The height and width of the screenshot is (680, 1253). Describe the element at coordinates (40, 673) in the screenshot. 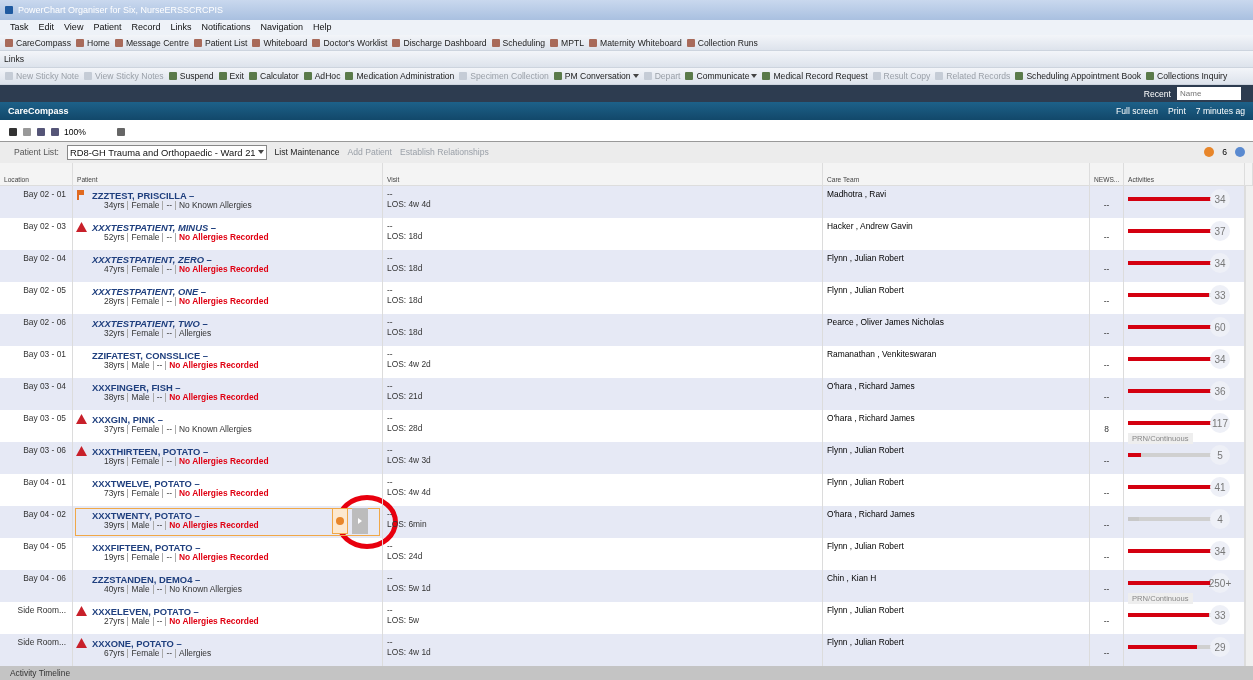

I see `footer-label: Activity Timeline` at that location.